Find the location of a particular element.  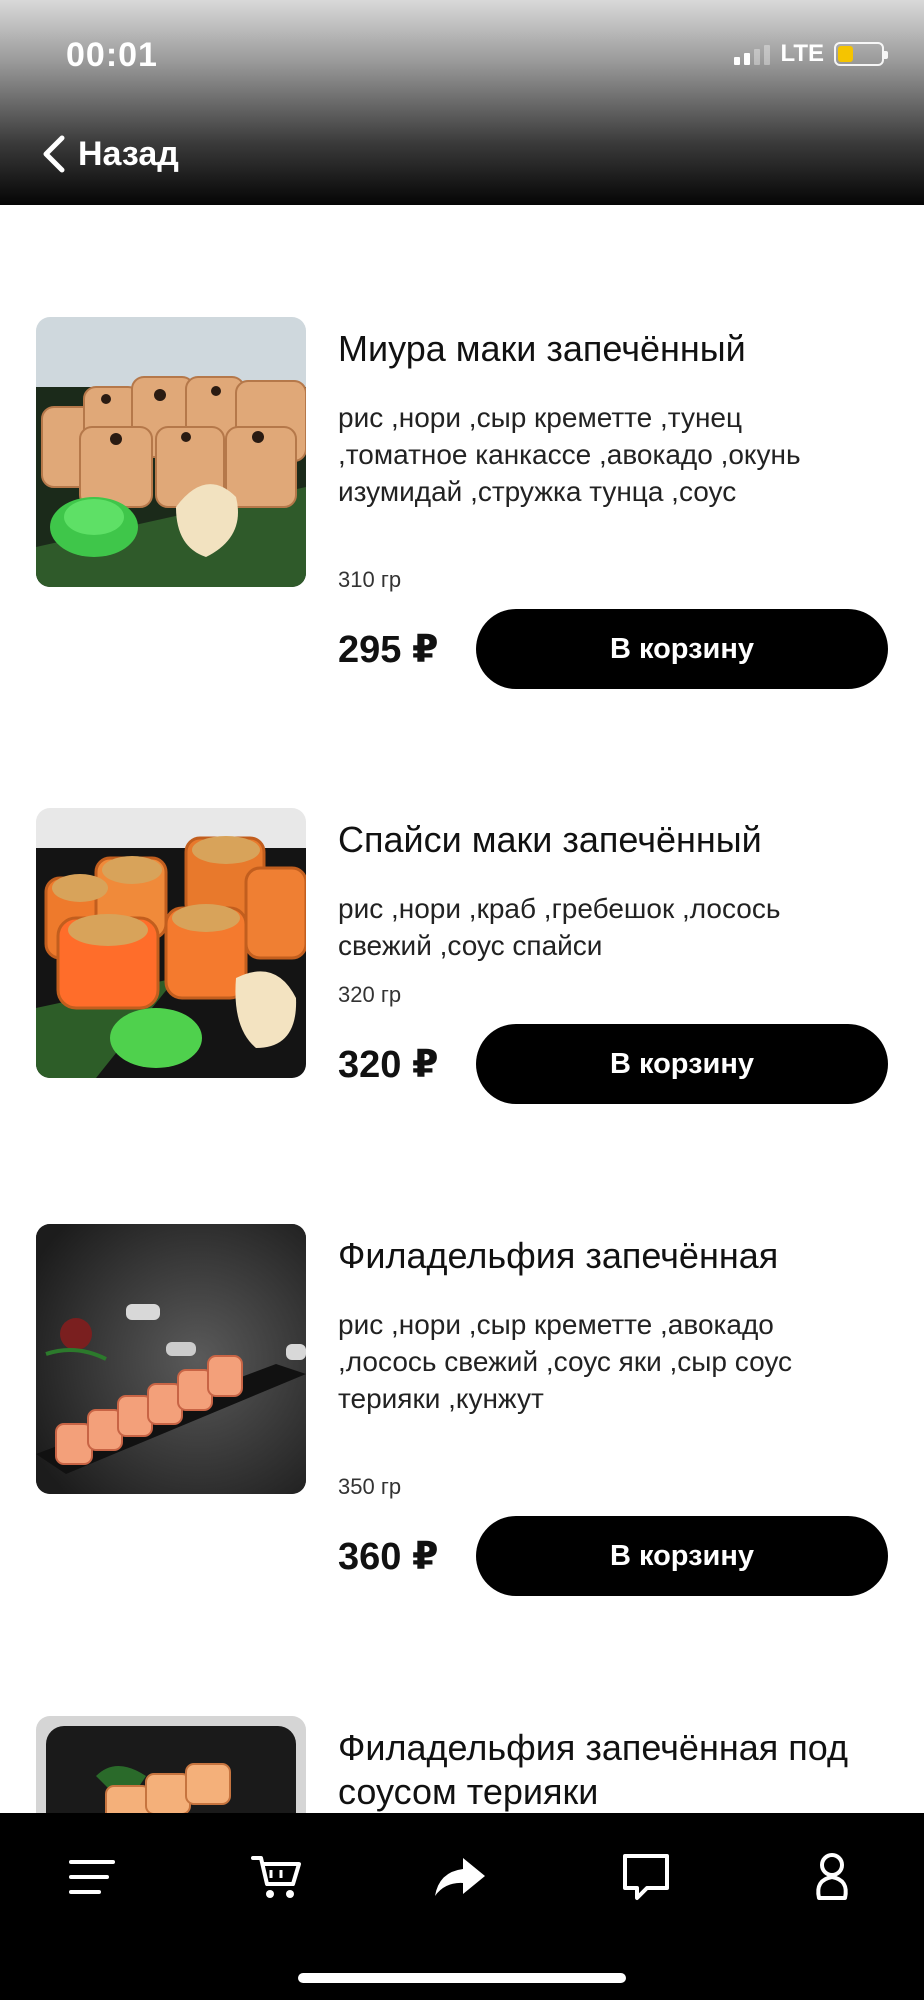

product-title: Филадельфия запечённая is located at coordinates (558, 1255).